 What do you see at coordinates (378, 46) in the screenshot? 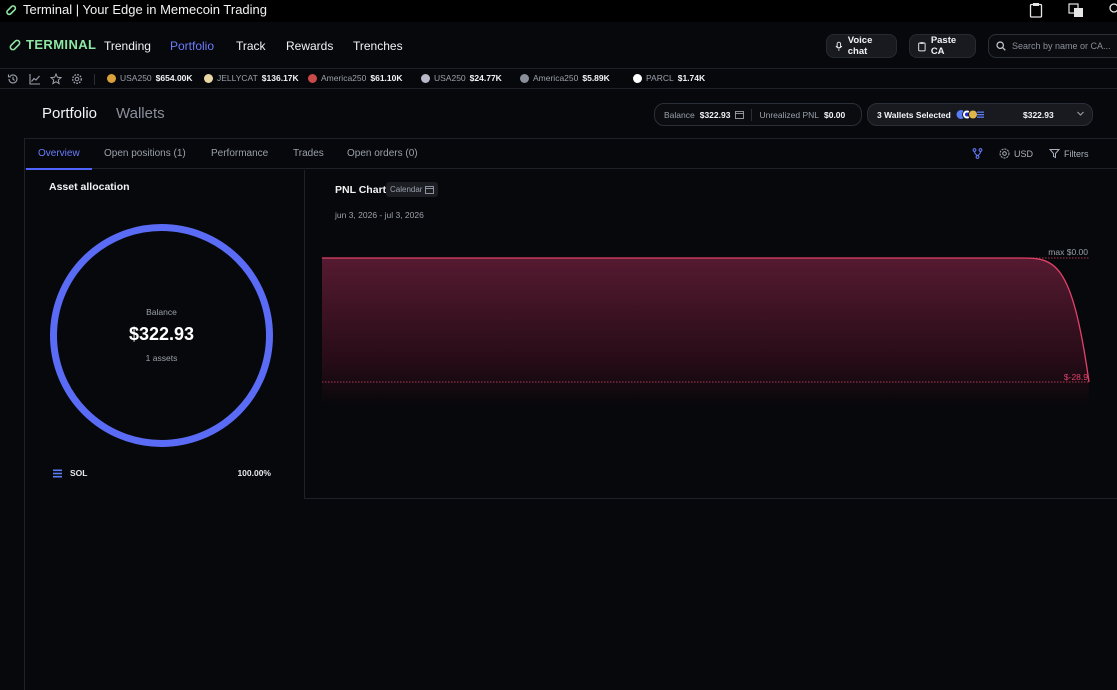
I see `nav-trenches: Trenches` at bounding box center [378, 46].